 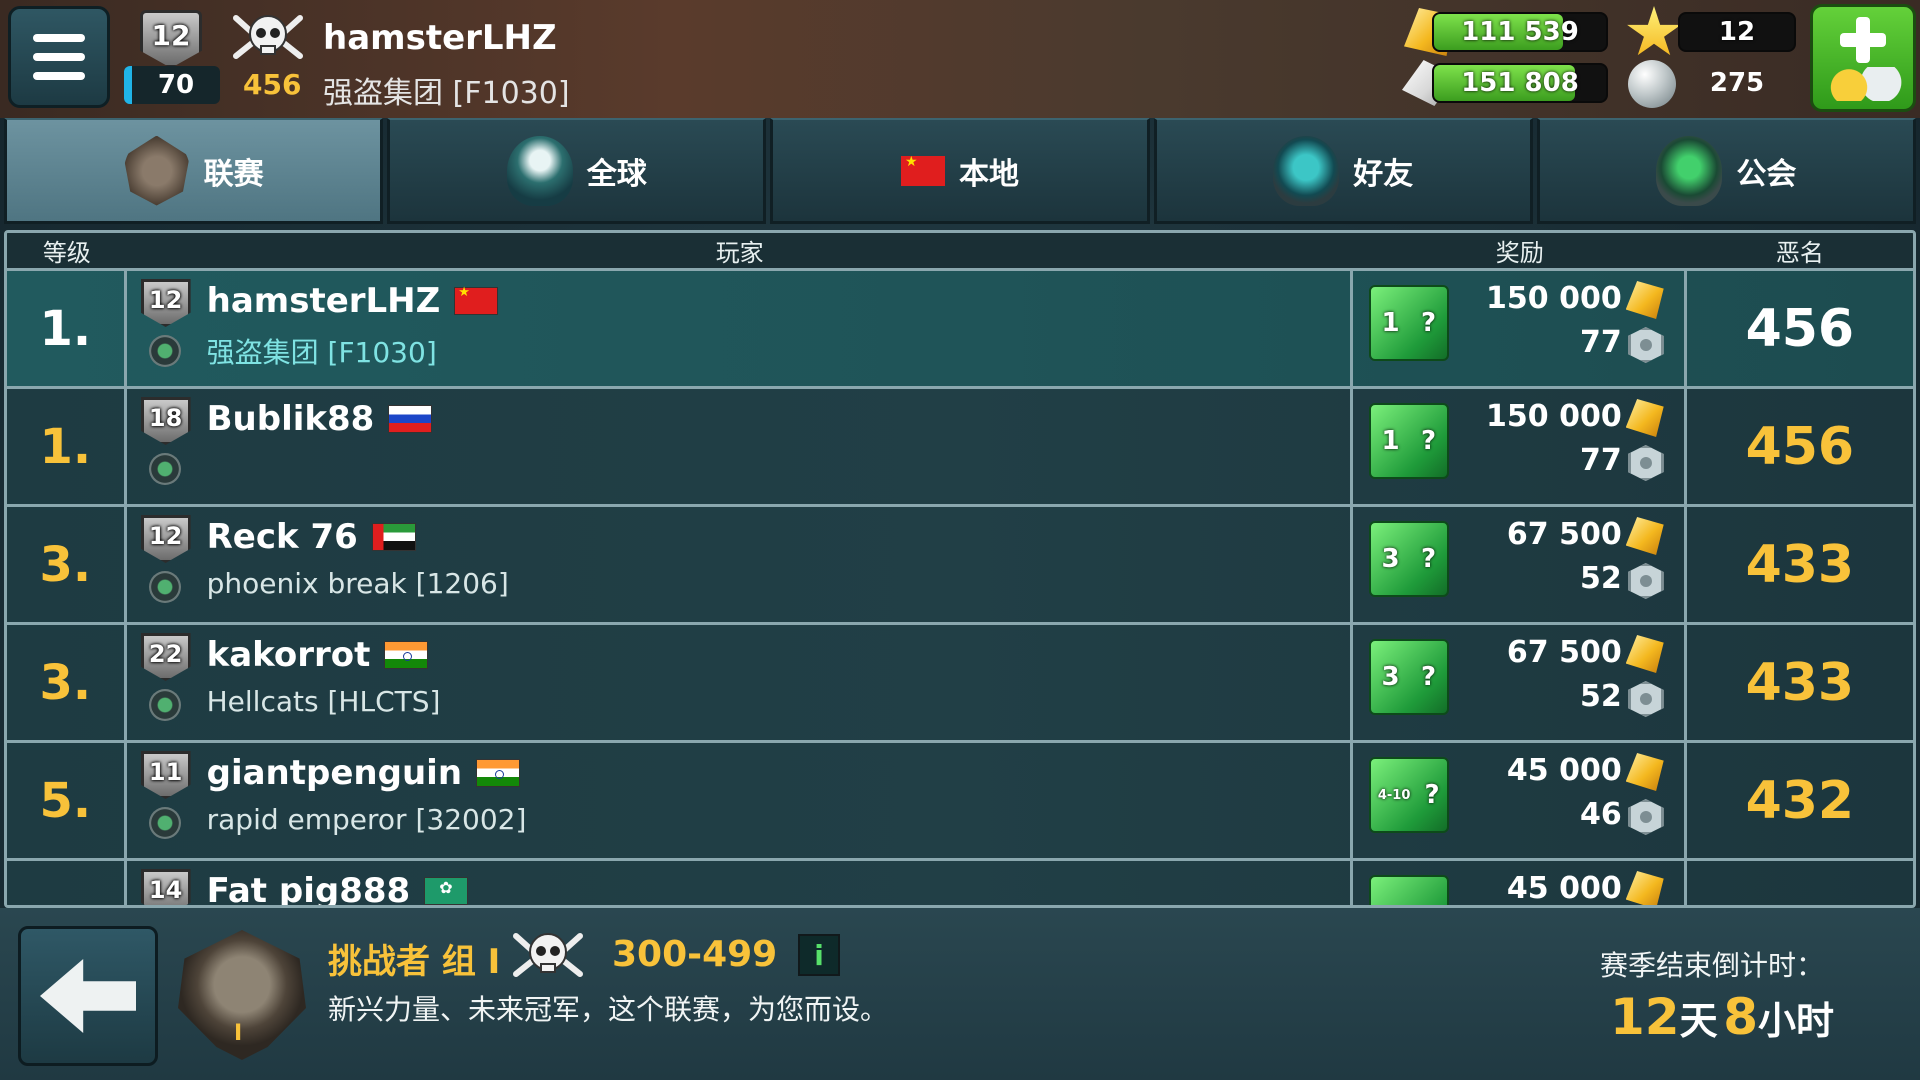 I want to click on header-reward: 奖励, so click(x=1519, y=253).